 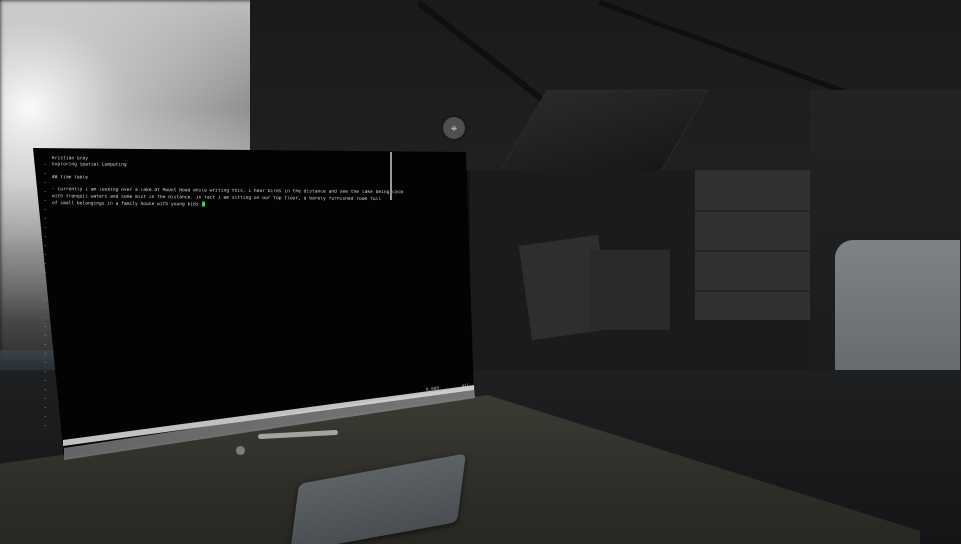 I want to click on shelf, so click(x=752, y=245).